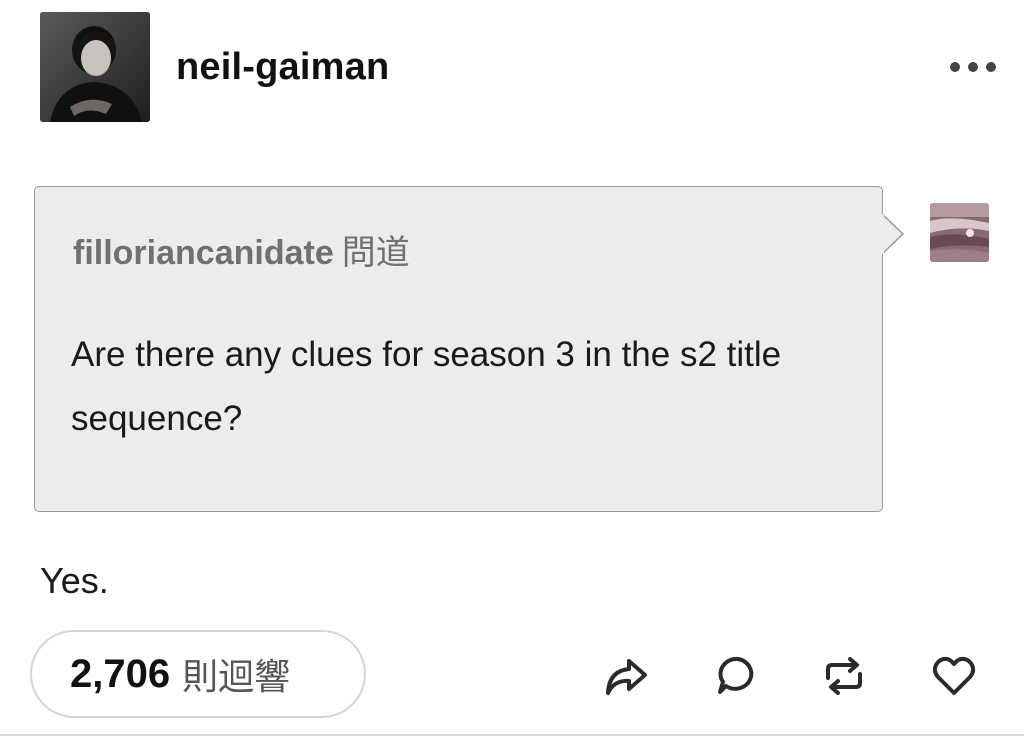 Image resolution: width=1024 pixels, height=738 pixels. What do you see at coordinates (738, 676) in the screenshot?
I see `reply-icon` at bounding box center [738, 676].